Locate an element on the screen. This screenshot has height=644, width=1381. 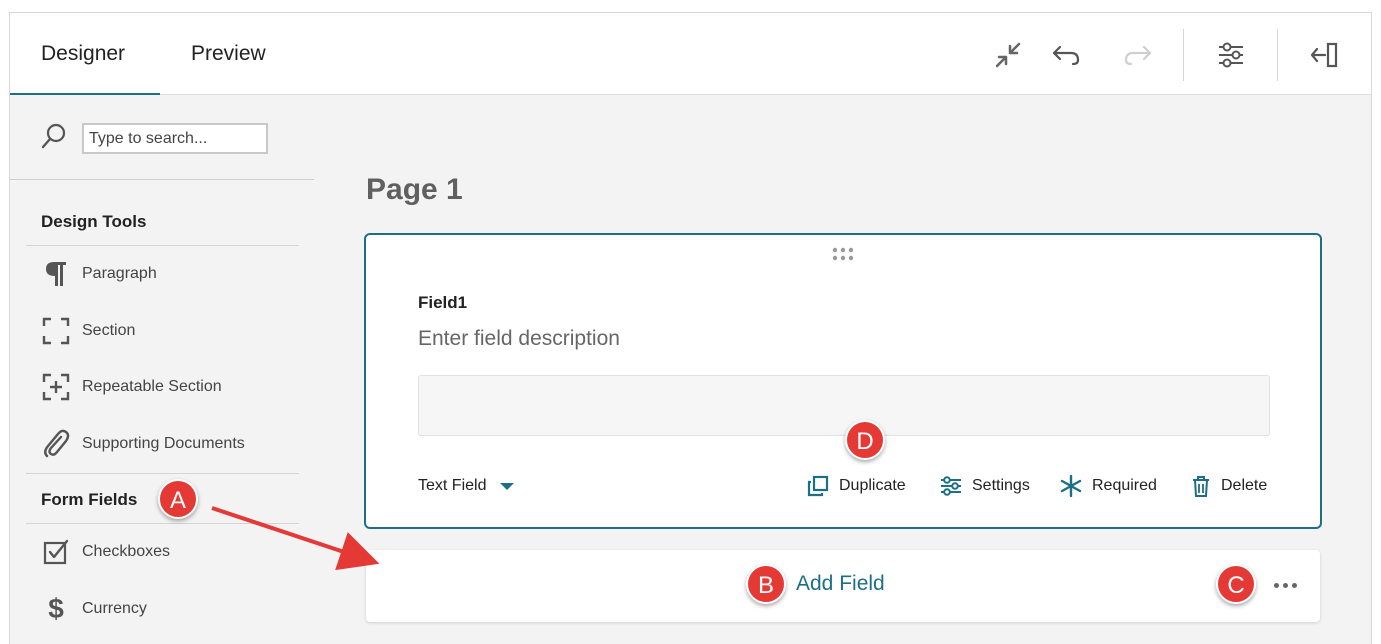
form-fields-heading: Form Fields is located at coordinates (89, 499).